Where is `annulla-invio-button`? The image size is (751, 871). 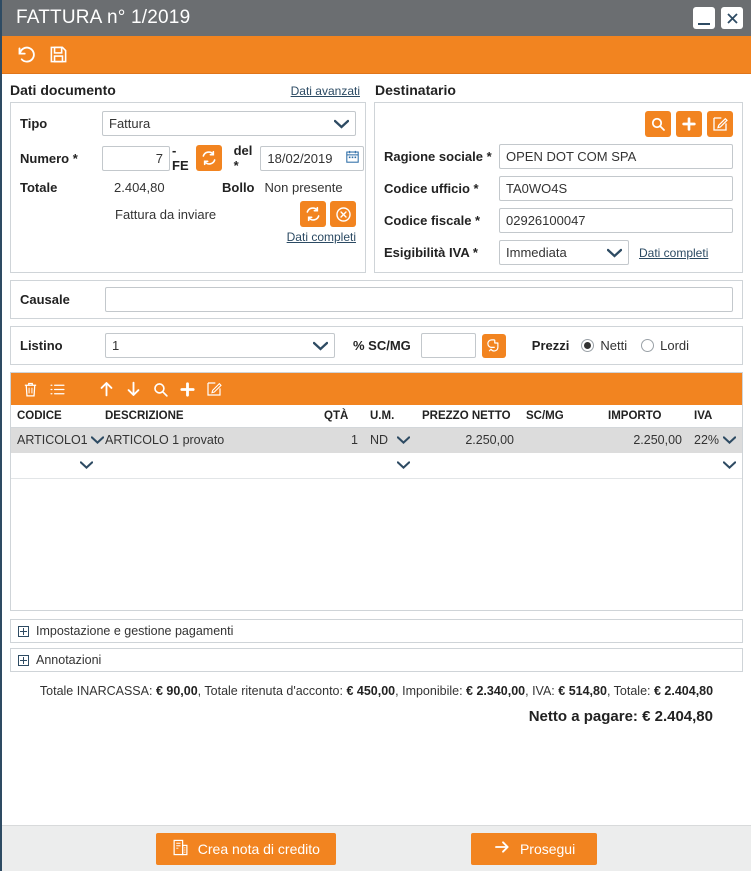
annulla-invio-button is located at coordinates (343, 214).